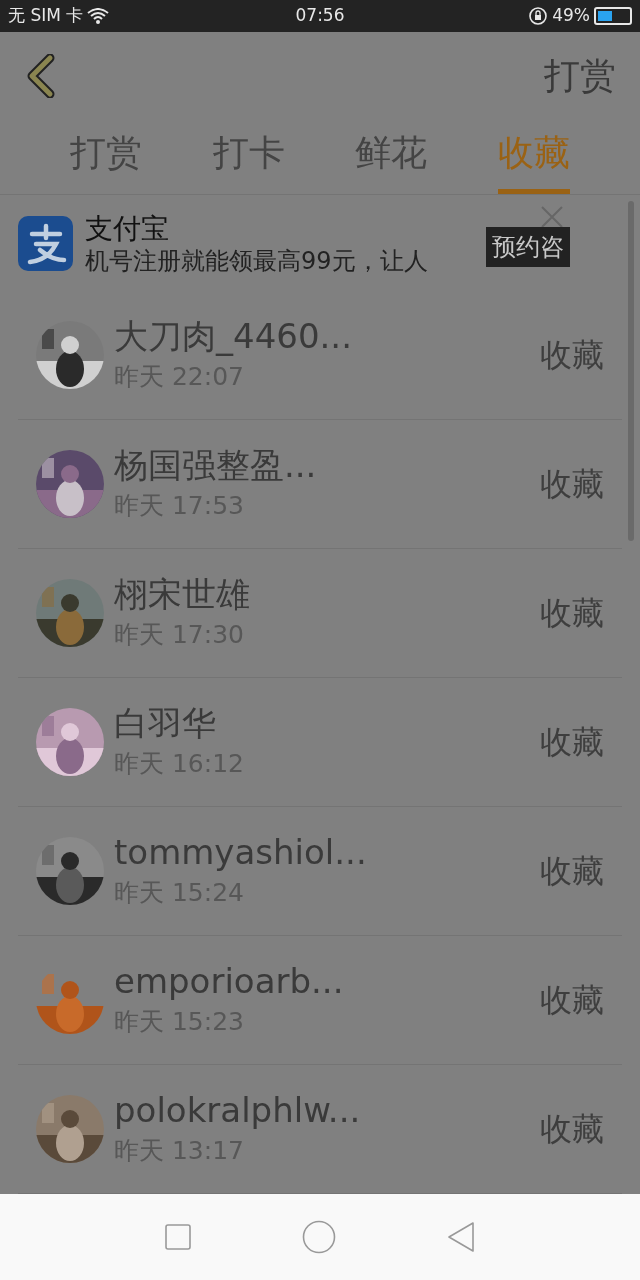  Describe the element at coordinates (46, 16) in the screenshot. I see `carrier-text: 无 SIM 卡` at that location.